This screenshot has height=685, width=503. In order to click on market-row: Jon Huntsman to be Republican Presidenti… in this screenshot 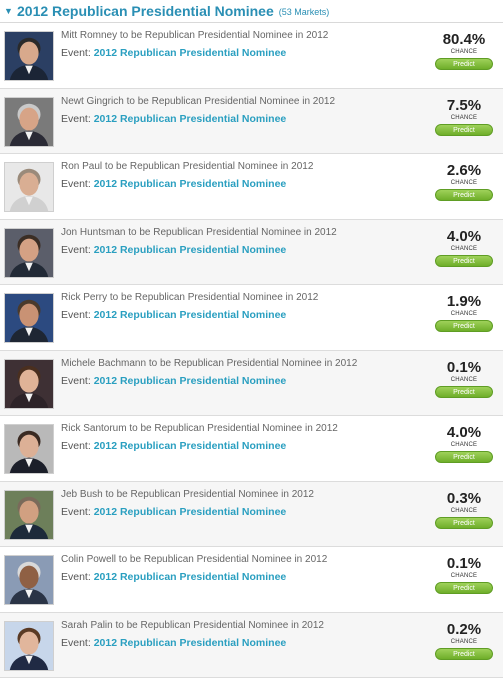, I will do `click(251, 252)`.